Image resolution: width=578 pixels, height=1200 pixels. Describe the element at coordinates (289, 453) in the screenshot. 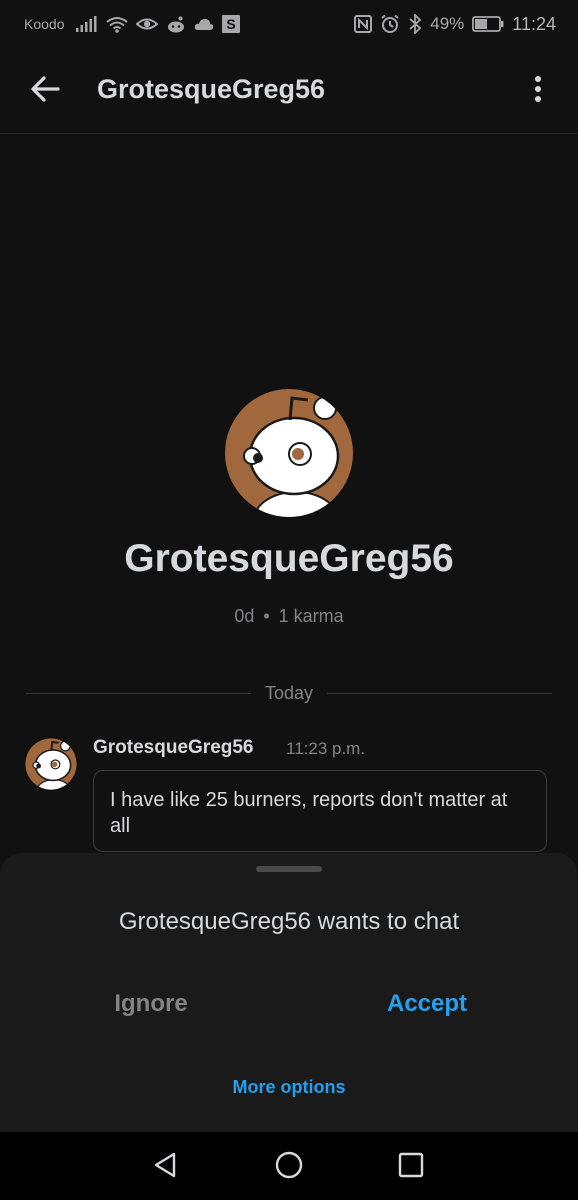

I see `profile-avatar` at that location.